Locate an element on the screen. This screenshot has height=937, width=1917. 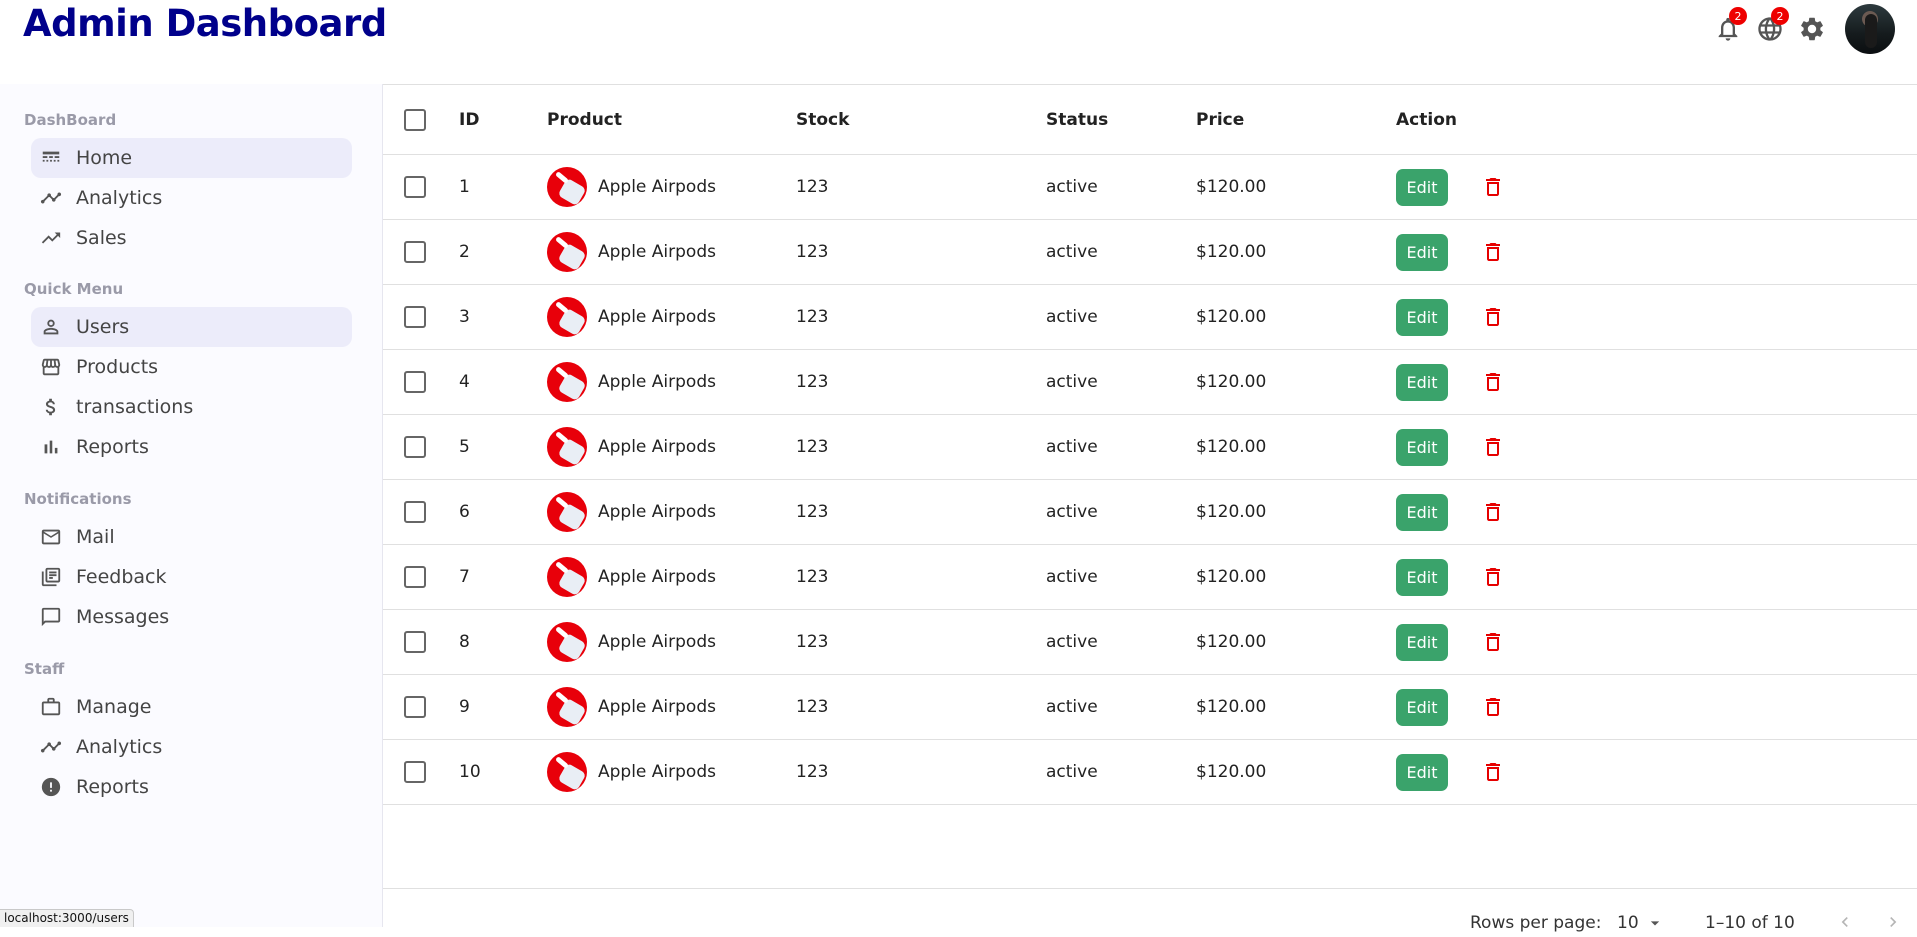
sidebar-item-mail: Mail is located at coordinates (191, 537).